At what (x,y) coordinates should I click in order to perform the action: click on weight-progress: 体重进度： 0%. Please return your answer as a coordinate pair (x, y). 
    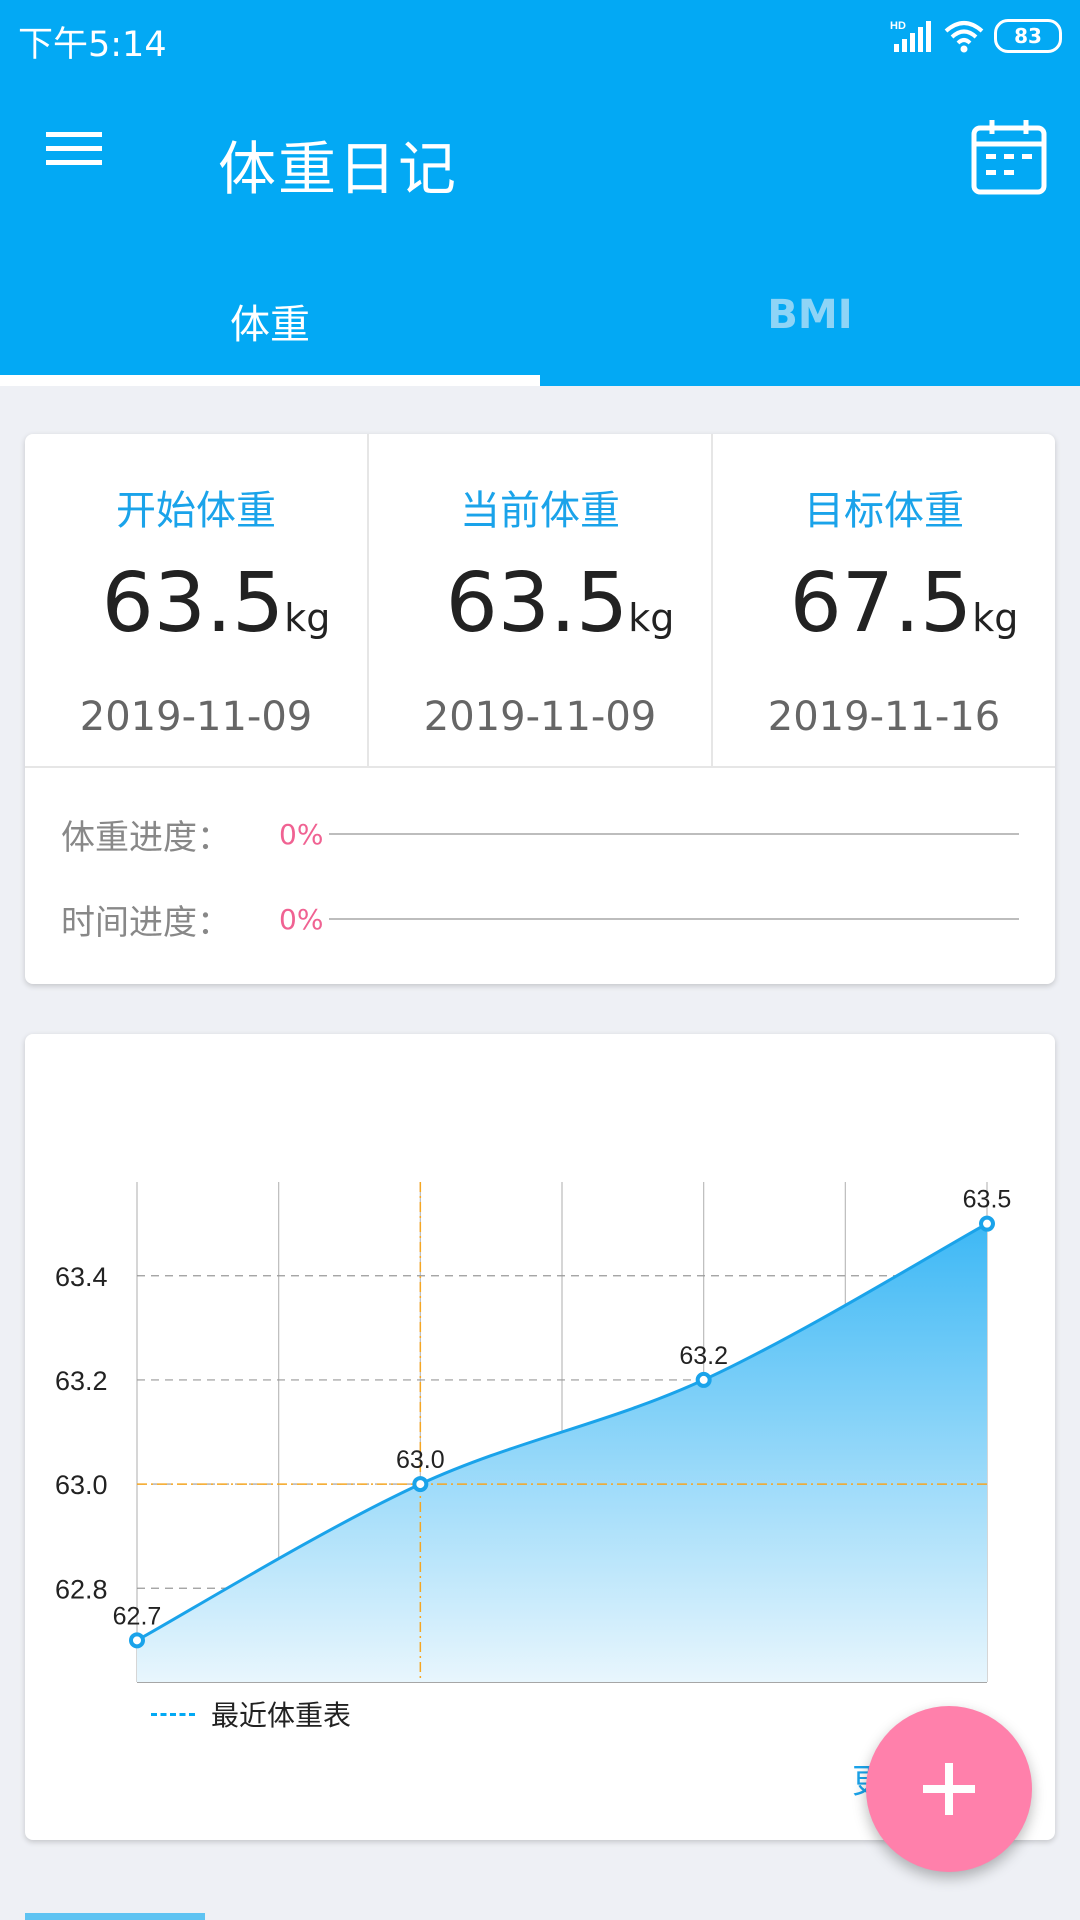
    Looking at the image, I should click on (540, 834).